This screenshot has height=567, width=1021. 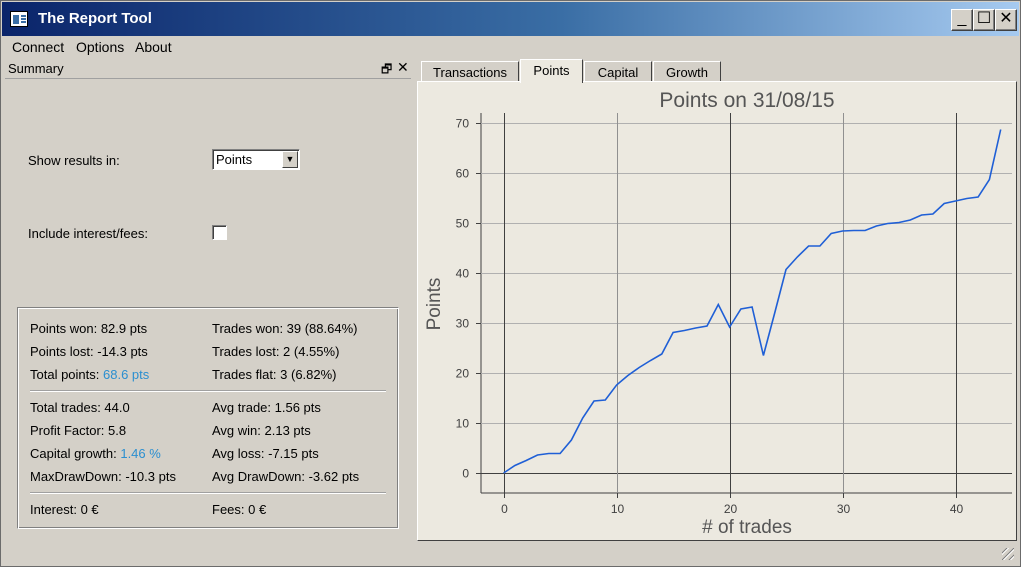 I want to click on y-tick-label: 70, so click(x=463, y=124).